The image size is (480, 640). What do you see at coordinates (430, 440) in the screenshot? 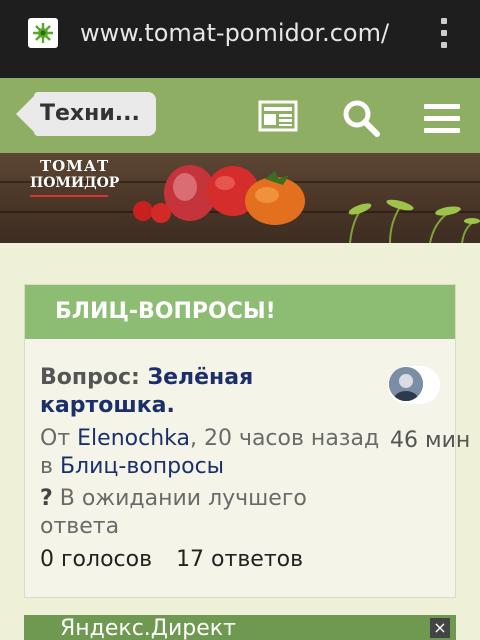
I see `last-activity-time: 46 мин` at bounding box center [430, 440].